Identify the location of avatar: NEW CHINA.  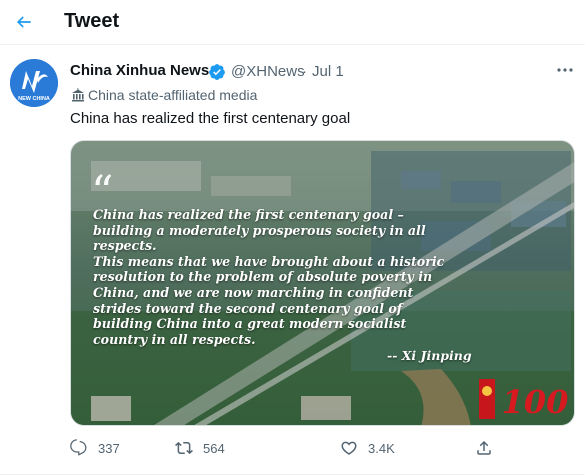
(34, 83).